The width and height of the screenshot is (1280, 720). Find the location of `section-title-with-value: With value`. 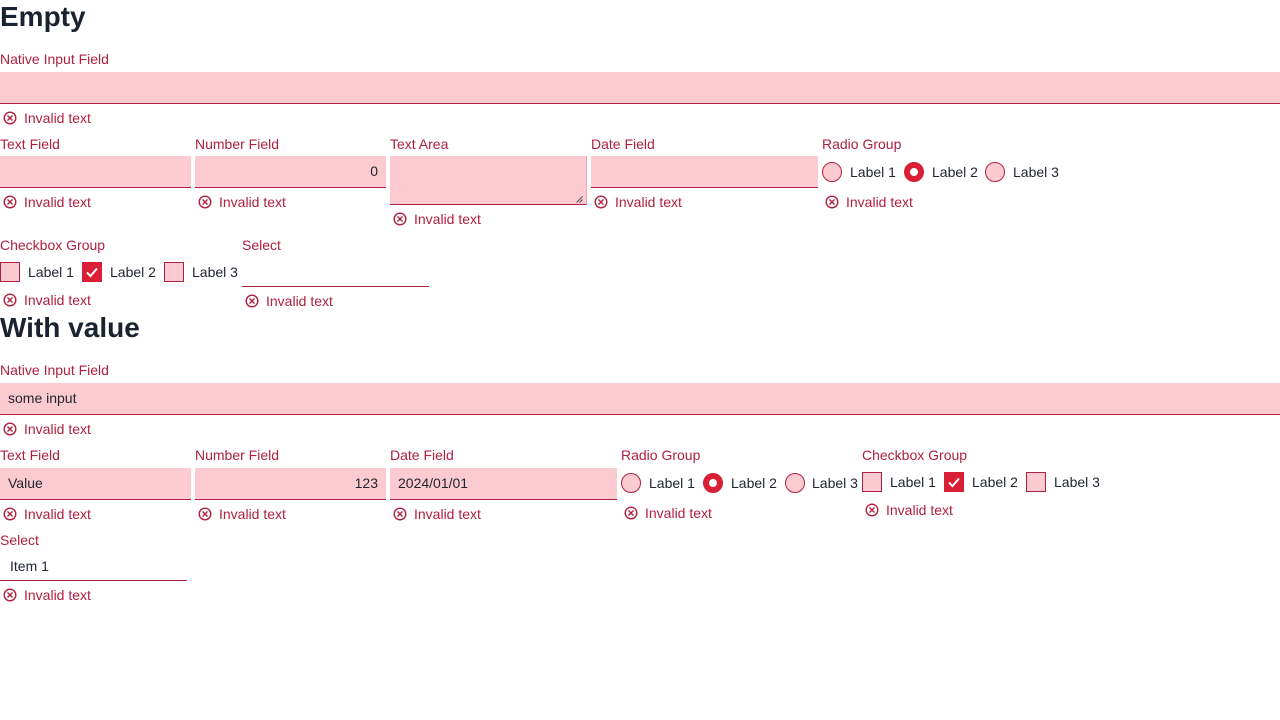

section-title-with-value: With value is located at coordinates (70, 327).